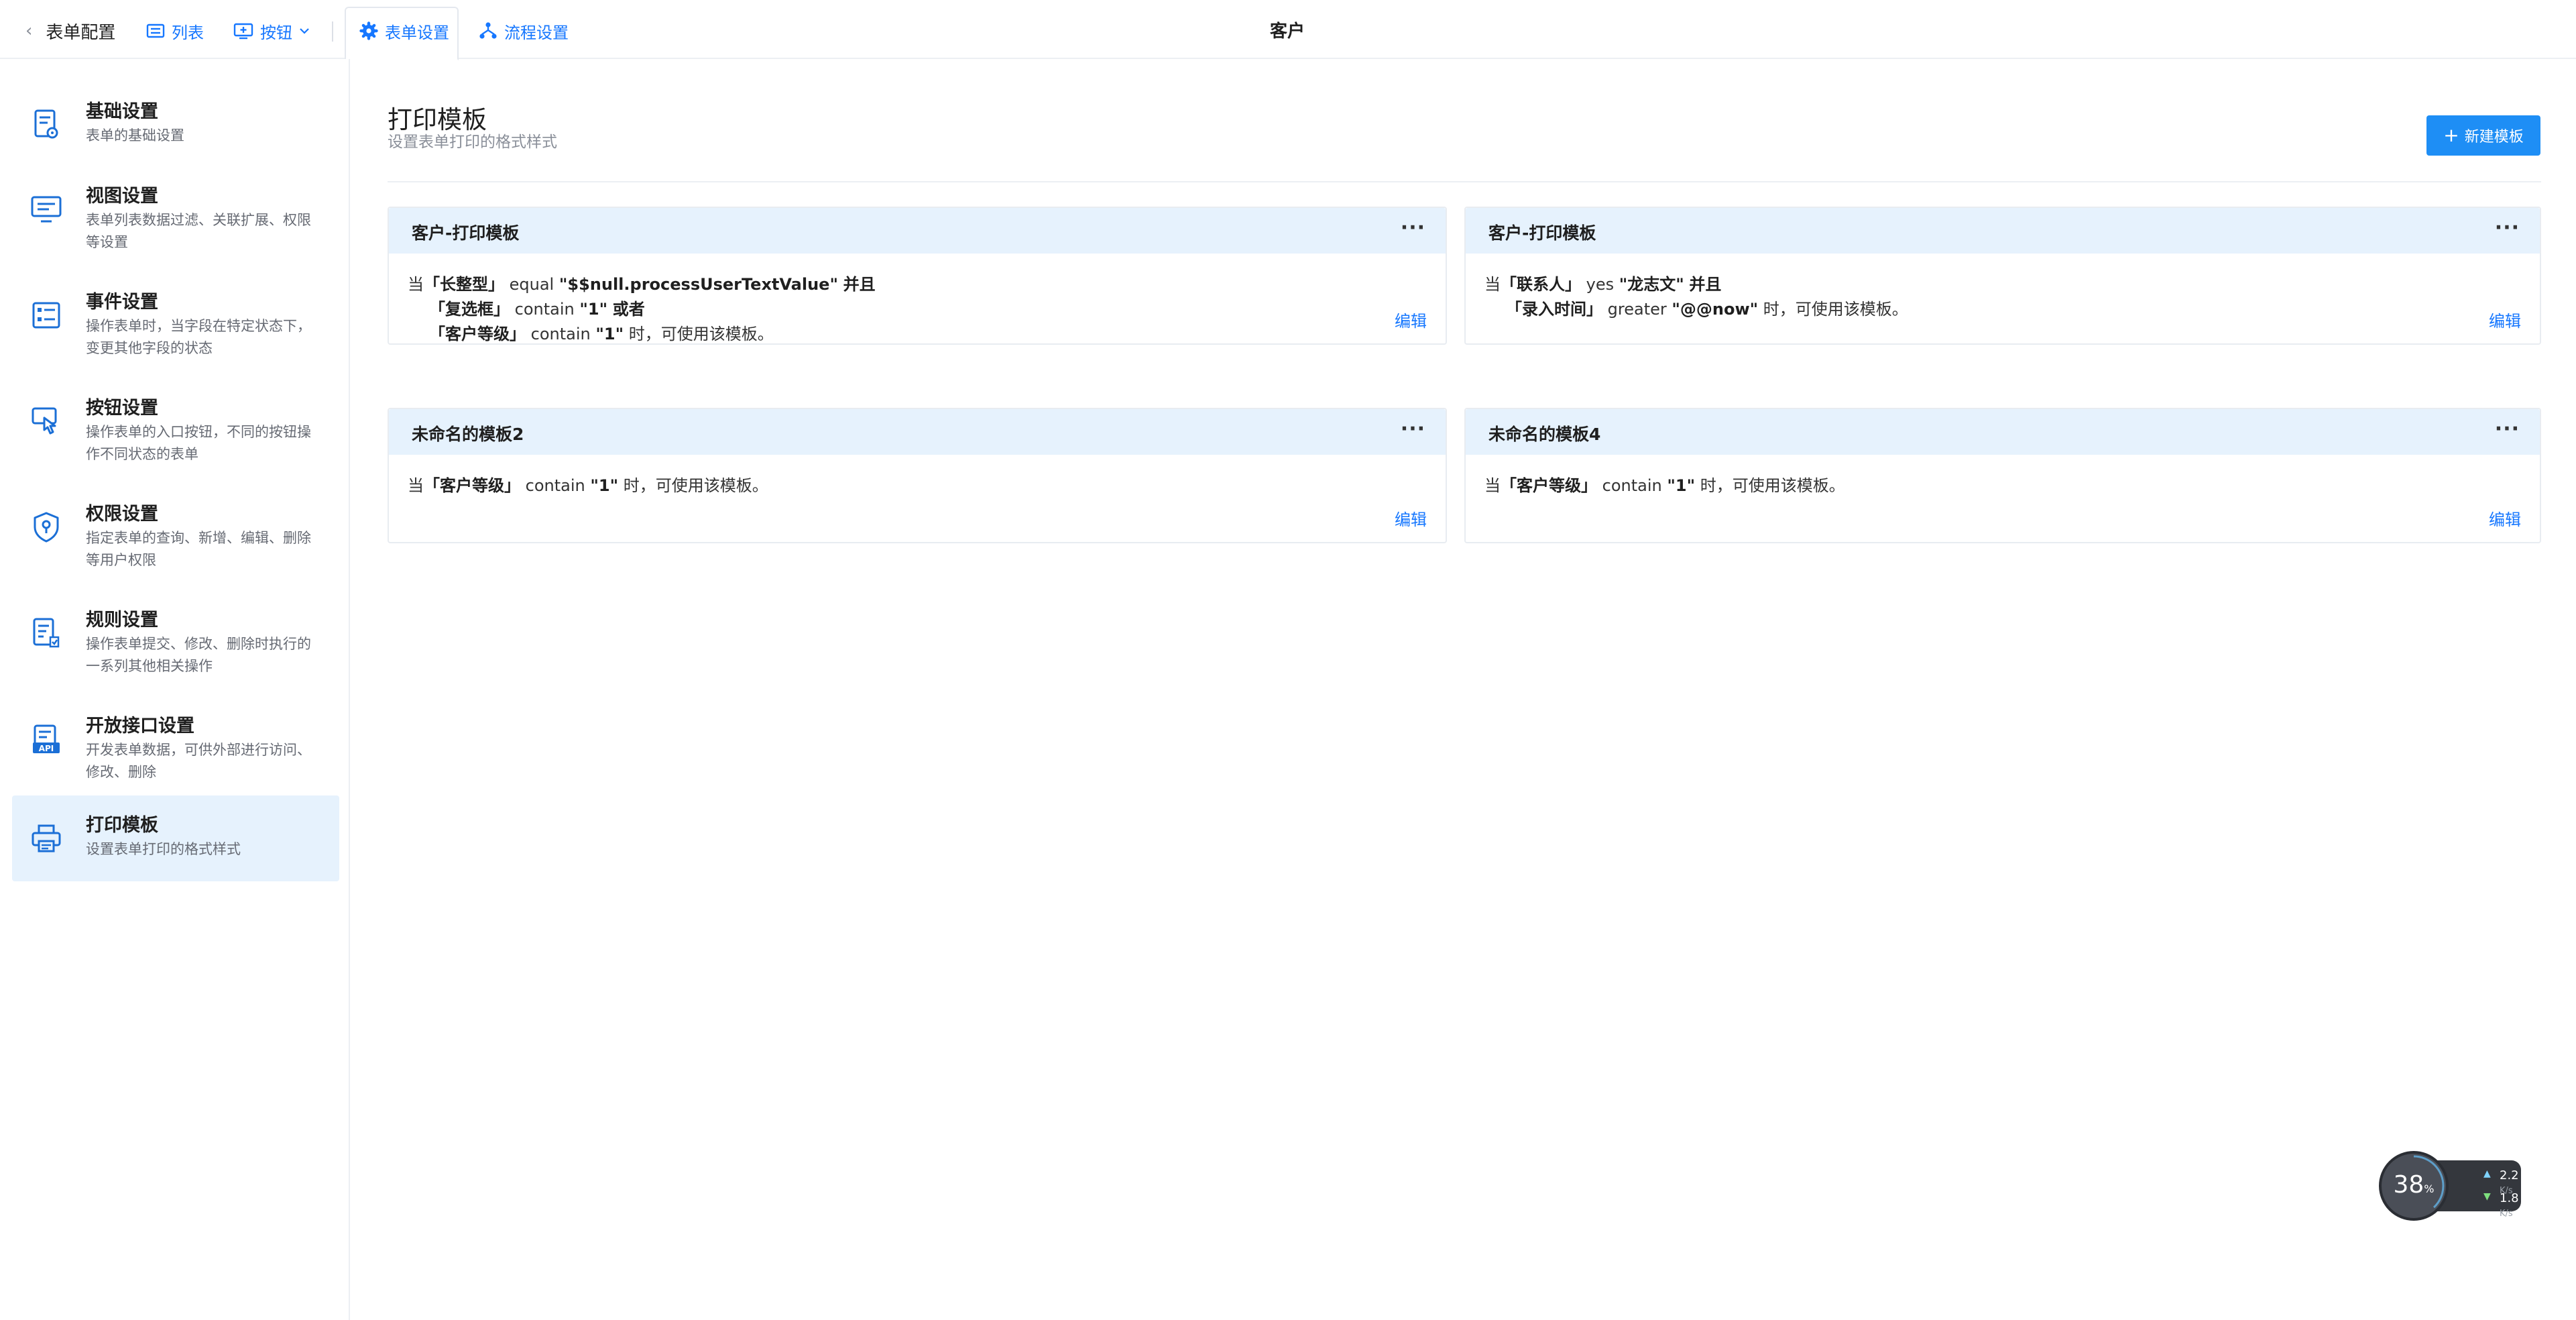  What do you see at coordinates (175, 315) in the screenshot?
I see `sidebar-item-event: 事件设置 操作表单时，当字段在特定状态下，变更其他字段的状态` at bounding box center [175, 315].